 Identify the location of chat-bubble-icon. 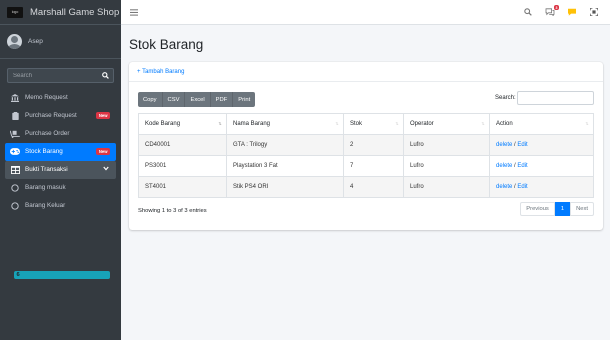
(572, 12).